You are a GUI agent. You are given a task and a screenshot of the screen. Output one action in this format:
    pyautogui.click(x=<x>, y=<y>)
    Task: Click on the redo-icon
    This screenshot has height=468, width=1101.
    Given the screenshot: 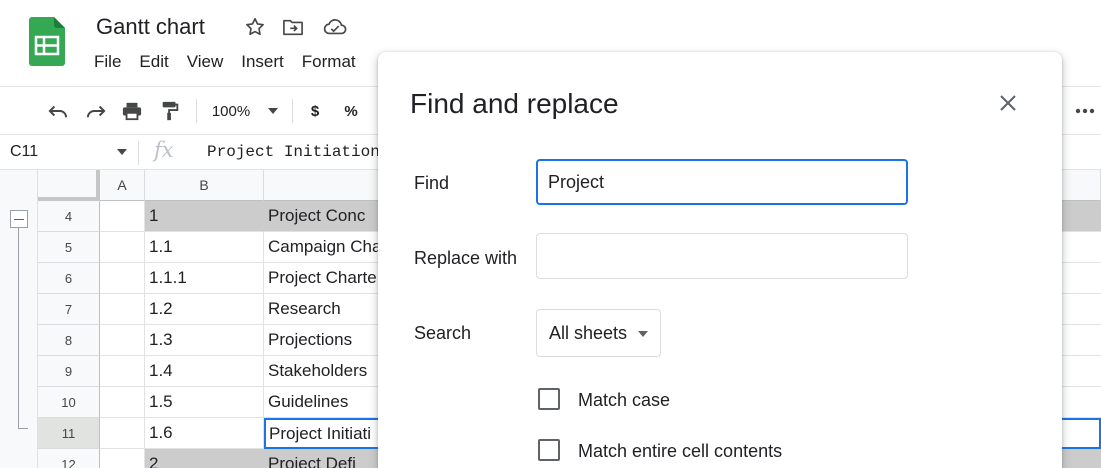 What is the action you would take?
    pyautogui.click(x=96, y=111)
    